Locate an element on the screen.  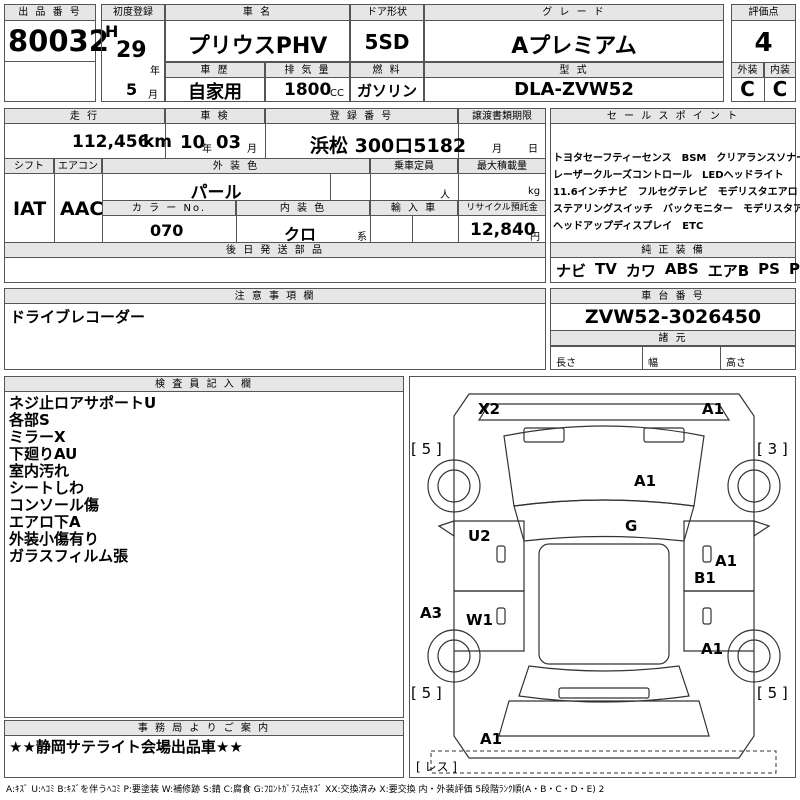
history-header: 車 歴 is located at coordinates (215, 70).